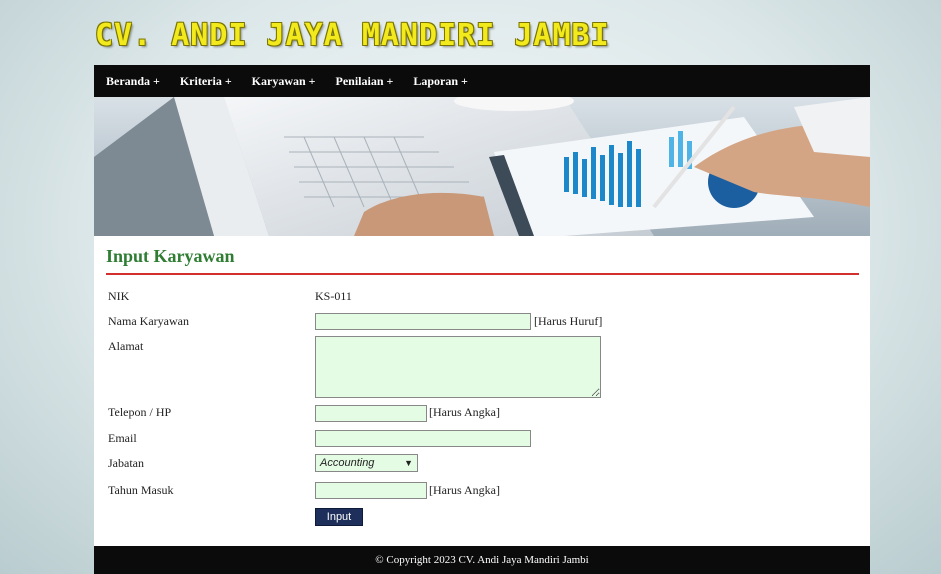 Image resolution: width=941 pixels, height=574 pixels. I want to click on chevron-down-icon: ▼, so click(408, 463).